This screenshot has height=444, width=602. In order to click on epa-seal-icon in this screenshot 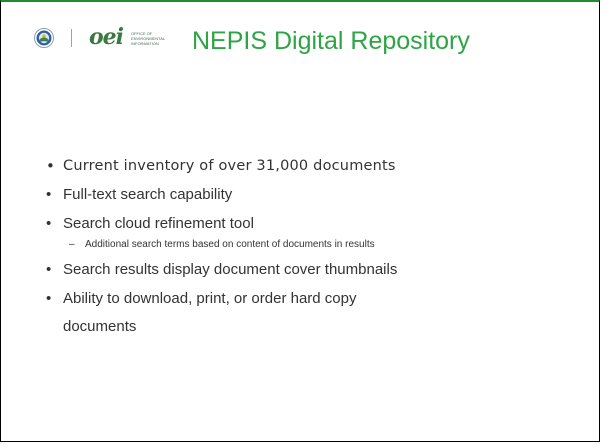, I will do `click(44, 38)`.